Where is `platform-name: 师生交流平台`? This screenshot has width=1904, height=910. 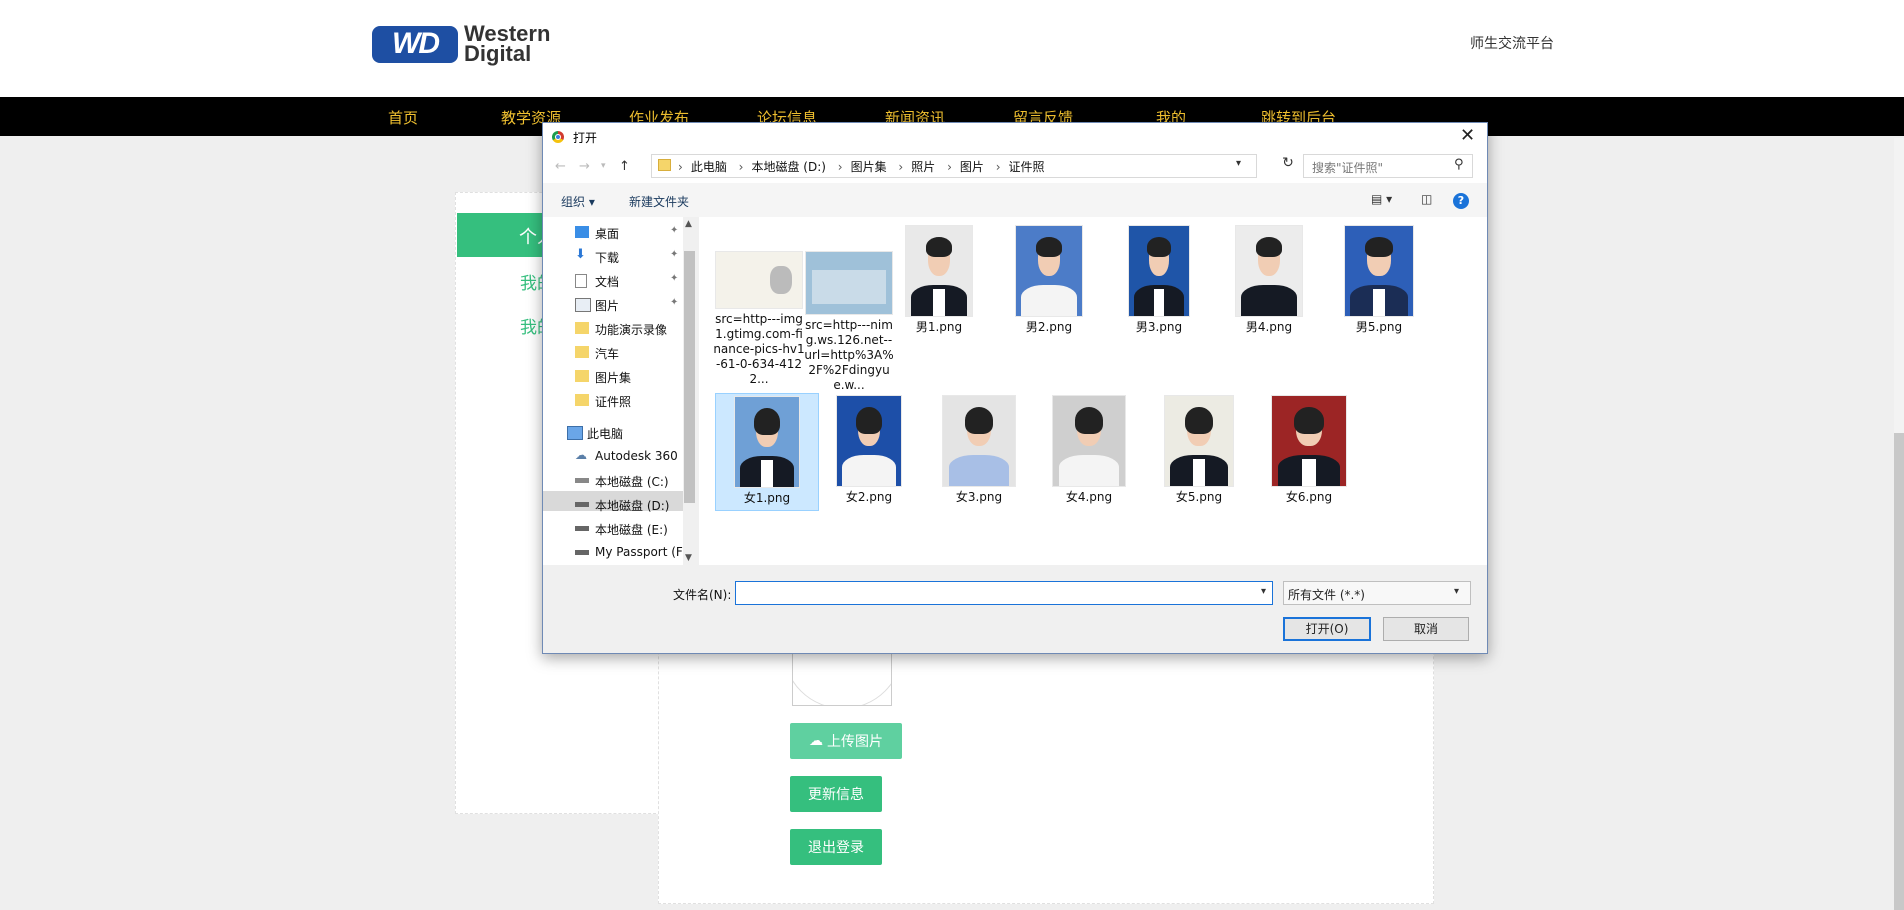
platform-name: 师生交流平台 is located at coordinates (1512, 44).